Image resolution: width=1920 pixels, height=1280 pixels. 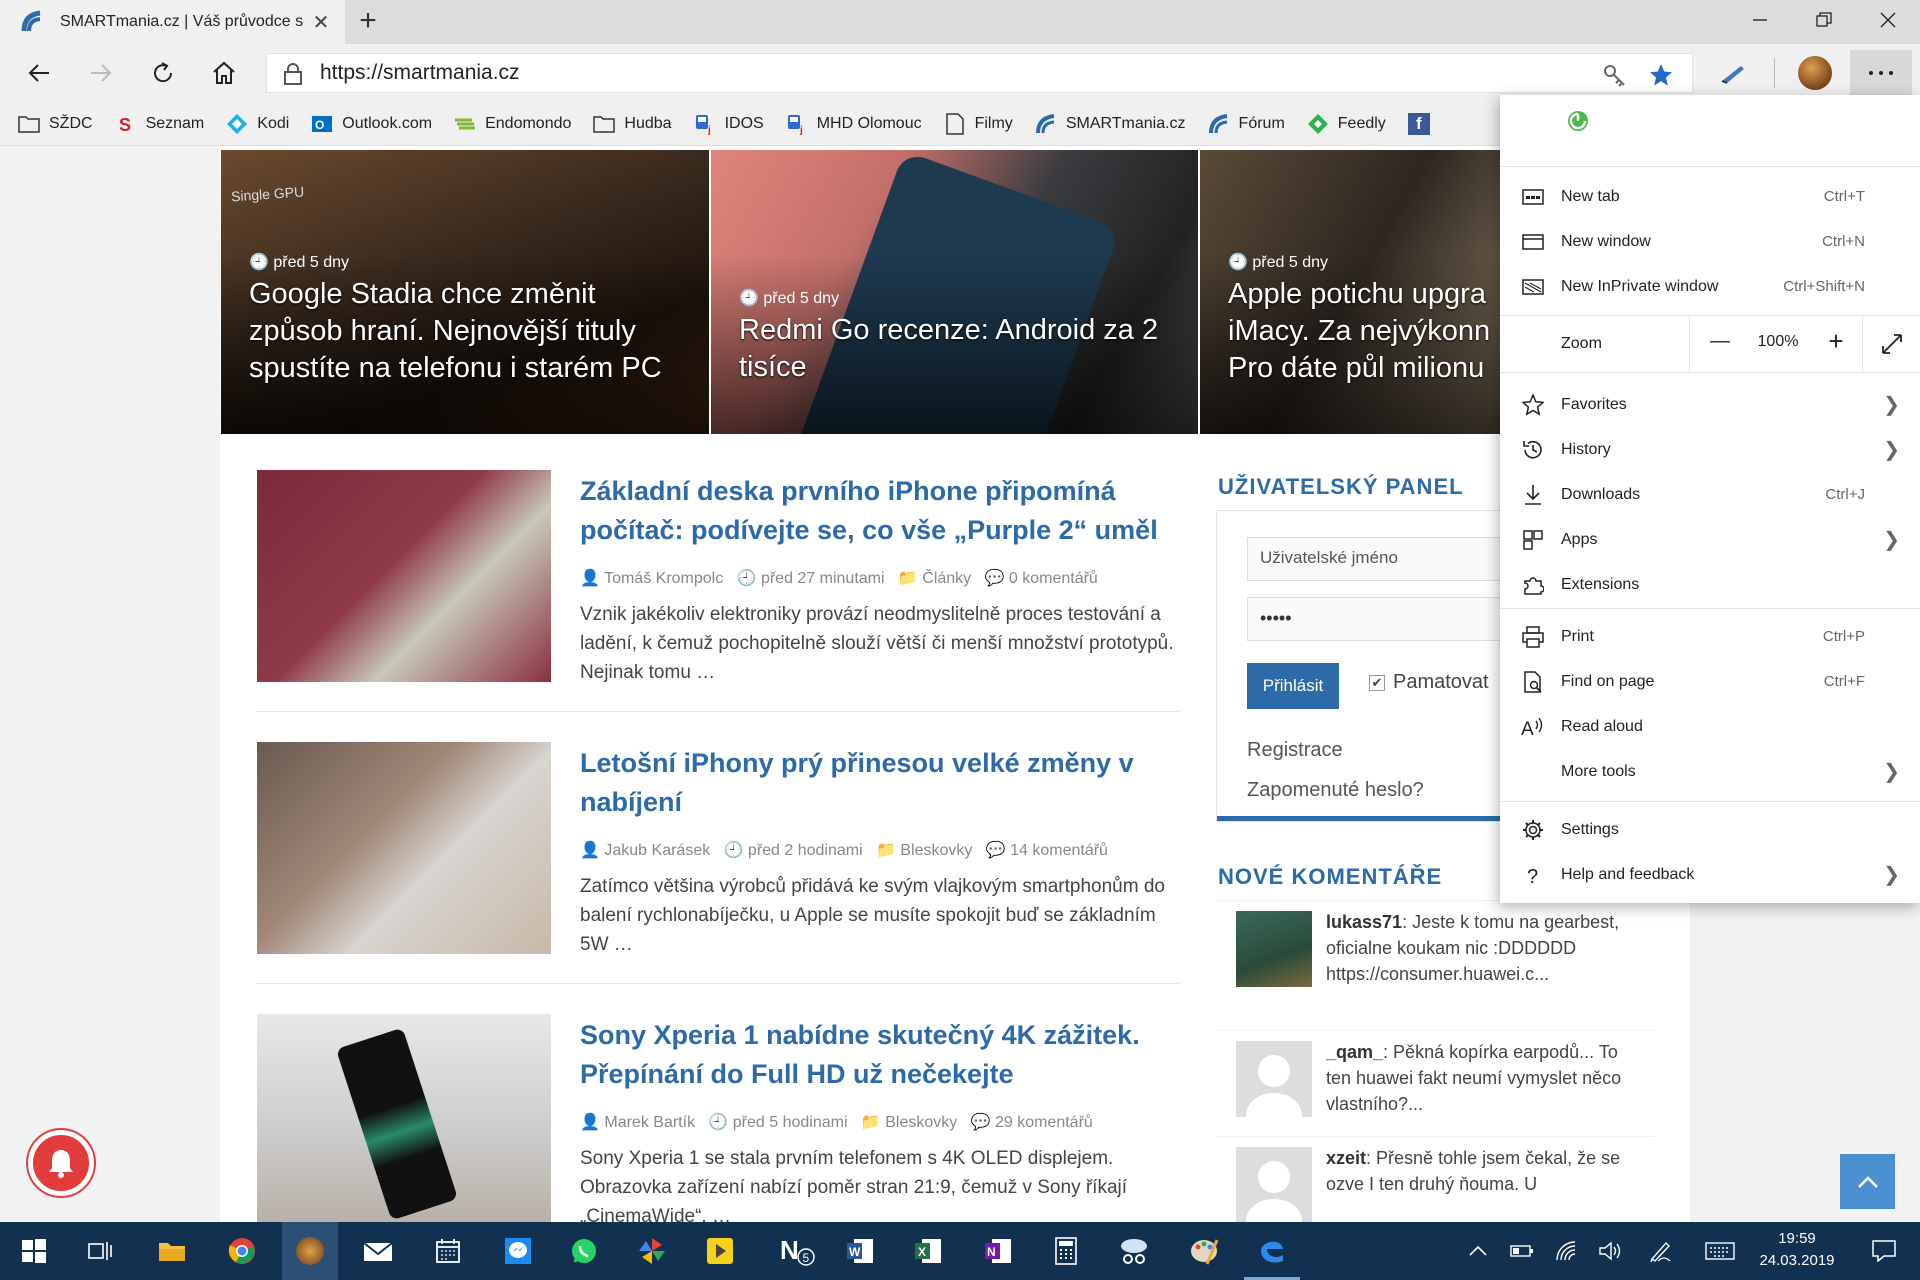 I want to click on favorite-item: SŽDC, so click(x=55, y=124).